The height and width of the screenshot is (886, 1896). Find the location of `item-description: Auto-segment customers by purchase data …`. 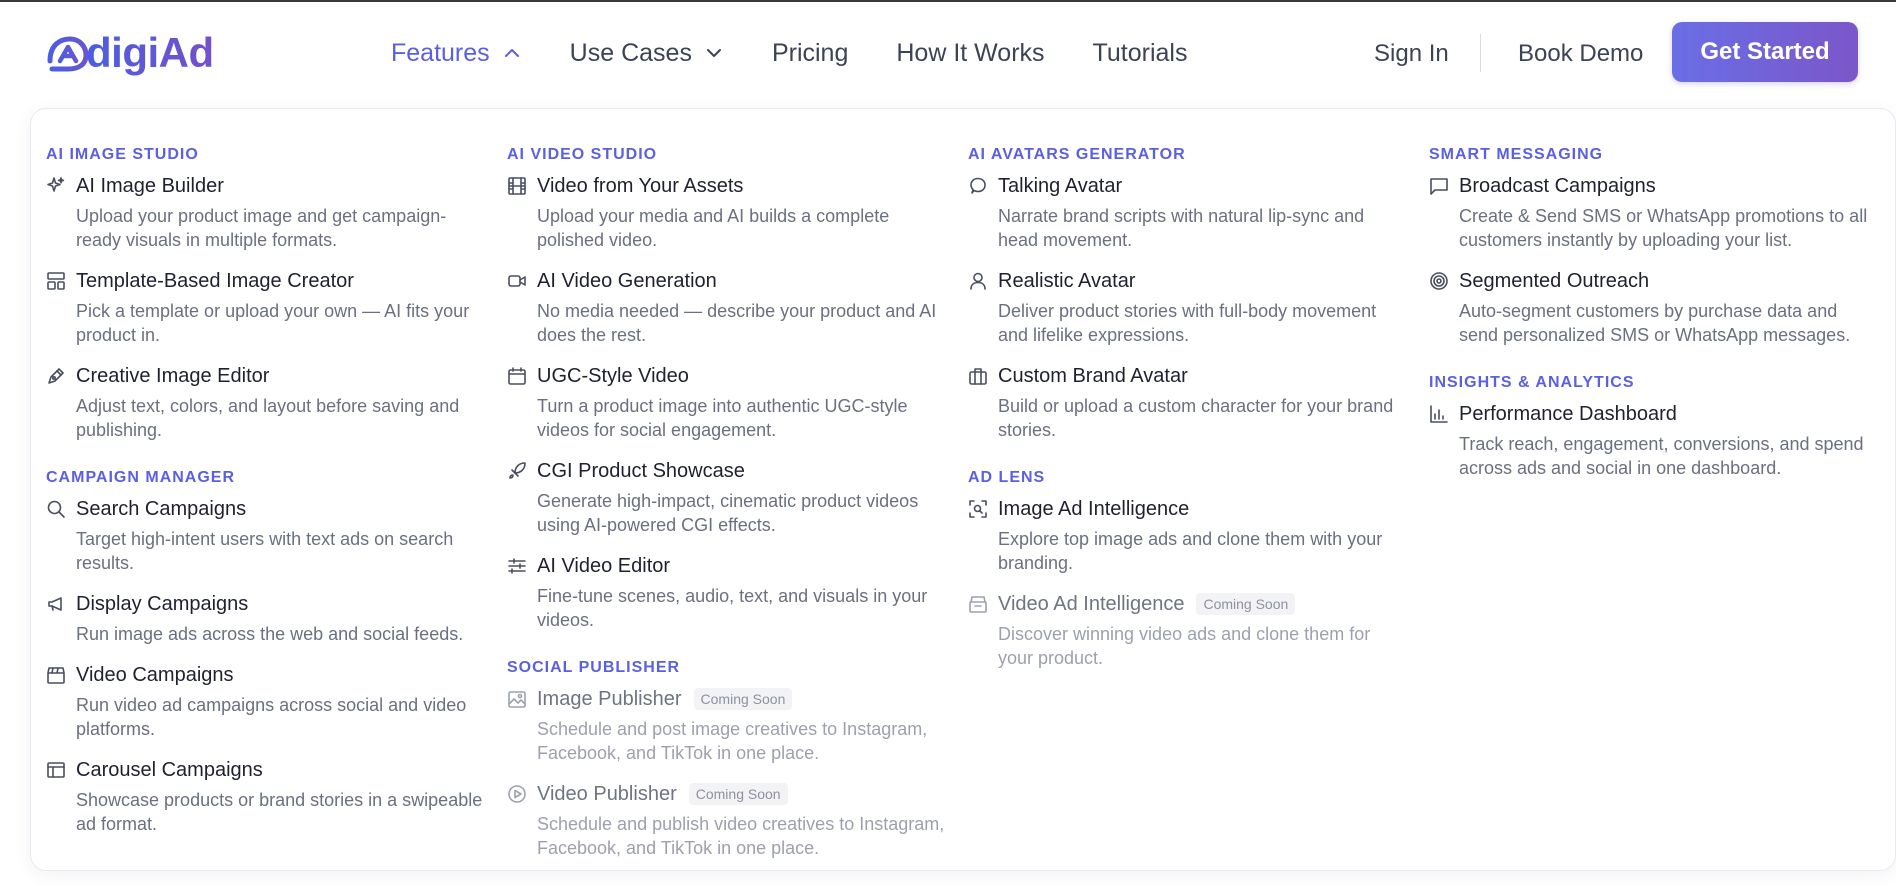

item-description: Auto-segment customers by purchase data … is located at coordinates (1655, 323).